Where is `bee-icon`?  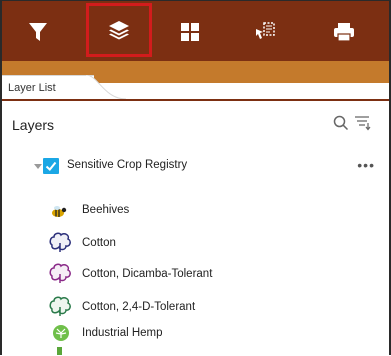 bee-icon is located at coordinates (59, 211).